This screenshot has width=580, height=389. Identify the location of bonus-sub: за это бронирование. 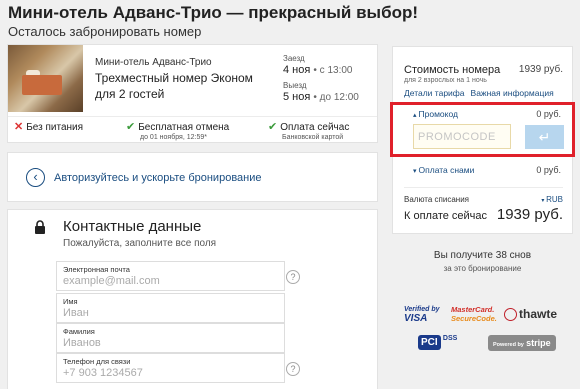
(482, 268).